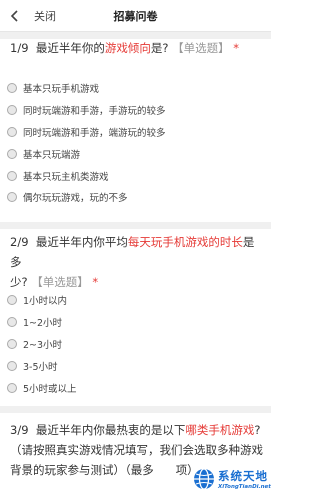 This screenshot has height=500, width=320. What do you see at coordinates (75, 198) in the screenshot?
I see `option-label: 偶尔玩玩游戏，玩的不多` at bounding box center [75, 198].